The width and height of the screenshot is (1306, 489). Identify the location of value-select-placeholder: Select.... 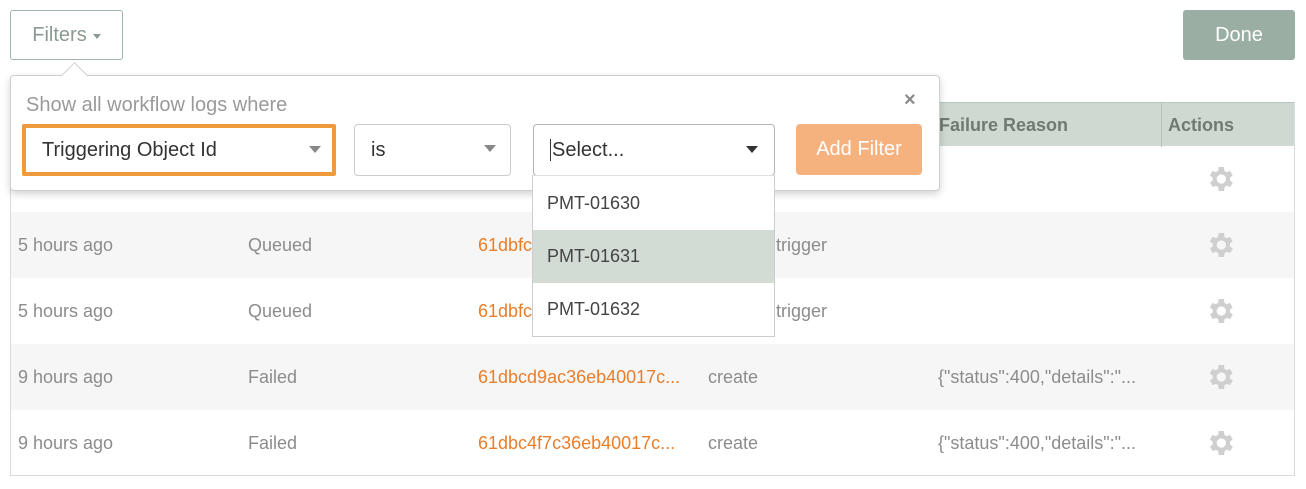
(588, 149).